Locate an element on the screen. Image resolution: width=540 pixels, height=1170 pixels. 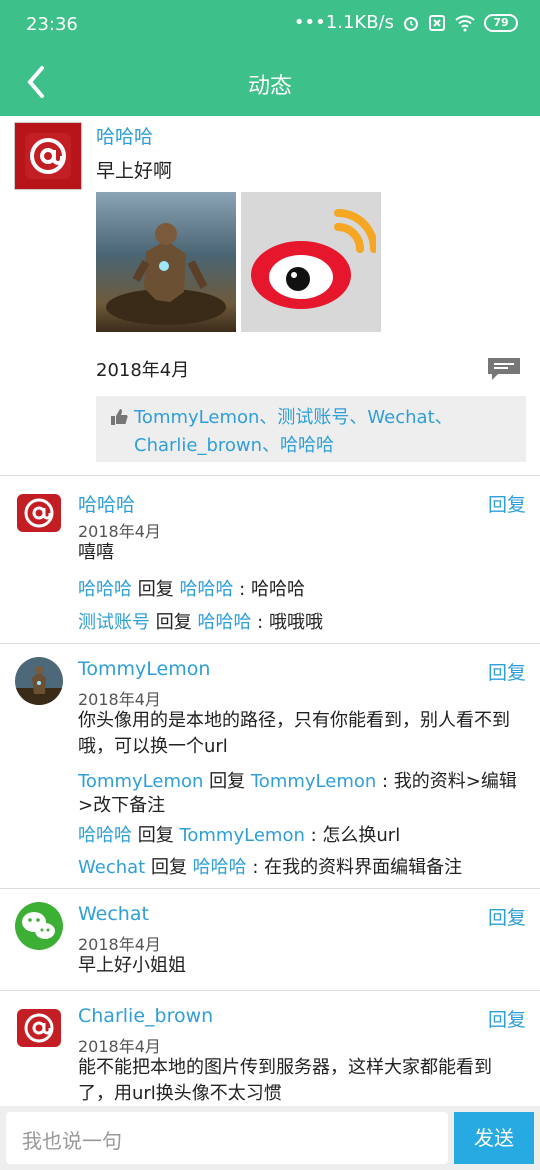
network-speed: •••1.1KB/s is located at coordinates (343, 22).